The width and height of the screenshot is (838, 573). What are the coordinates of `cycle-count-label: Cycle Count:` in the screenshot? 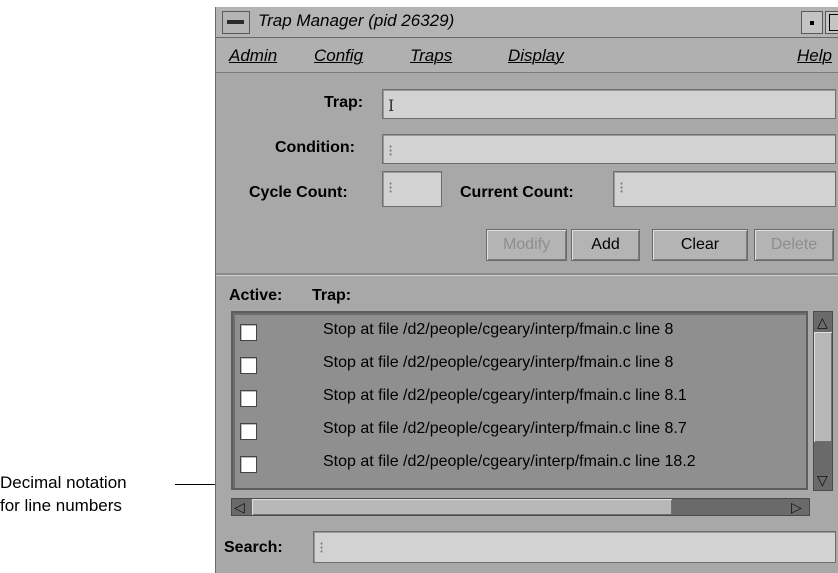 It's located at (298, 192).